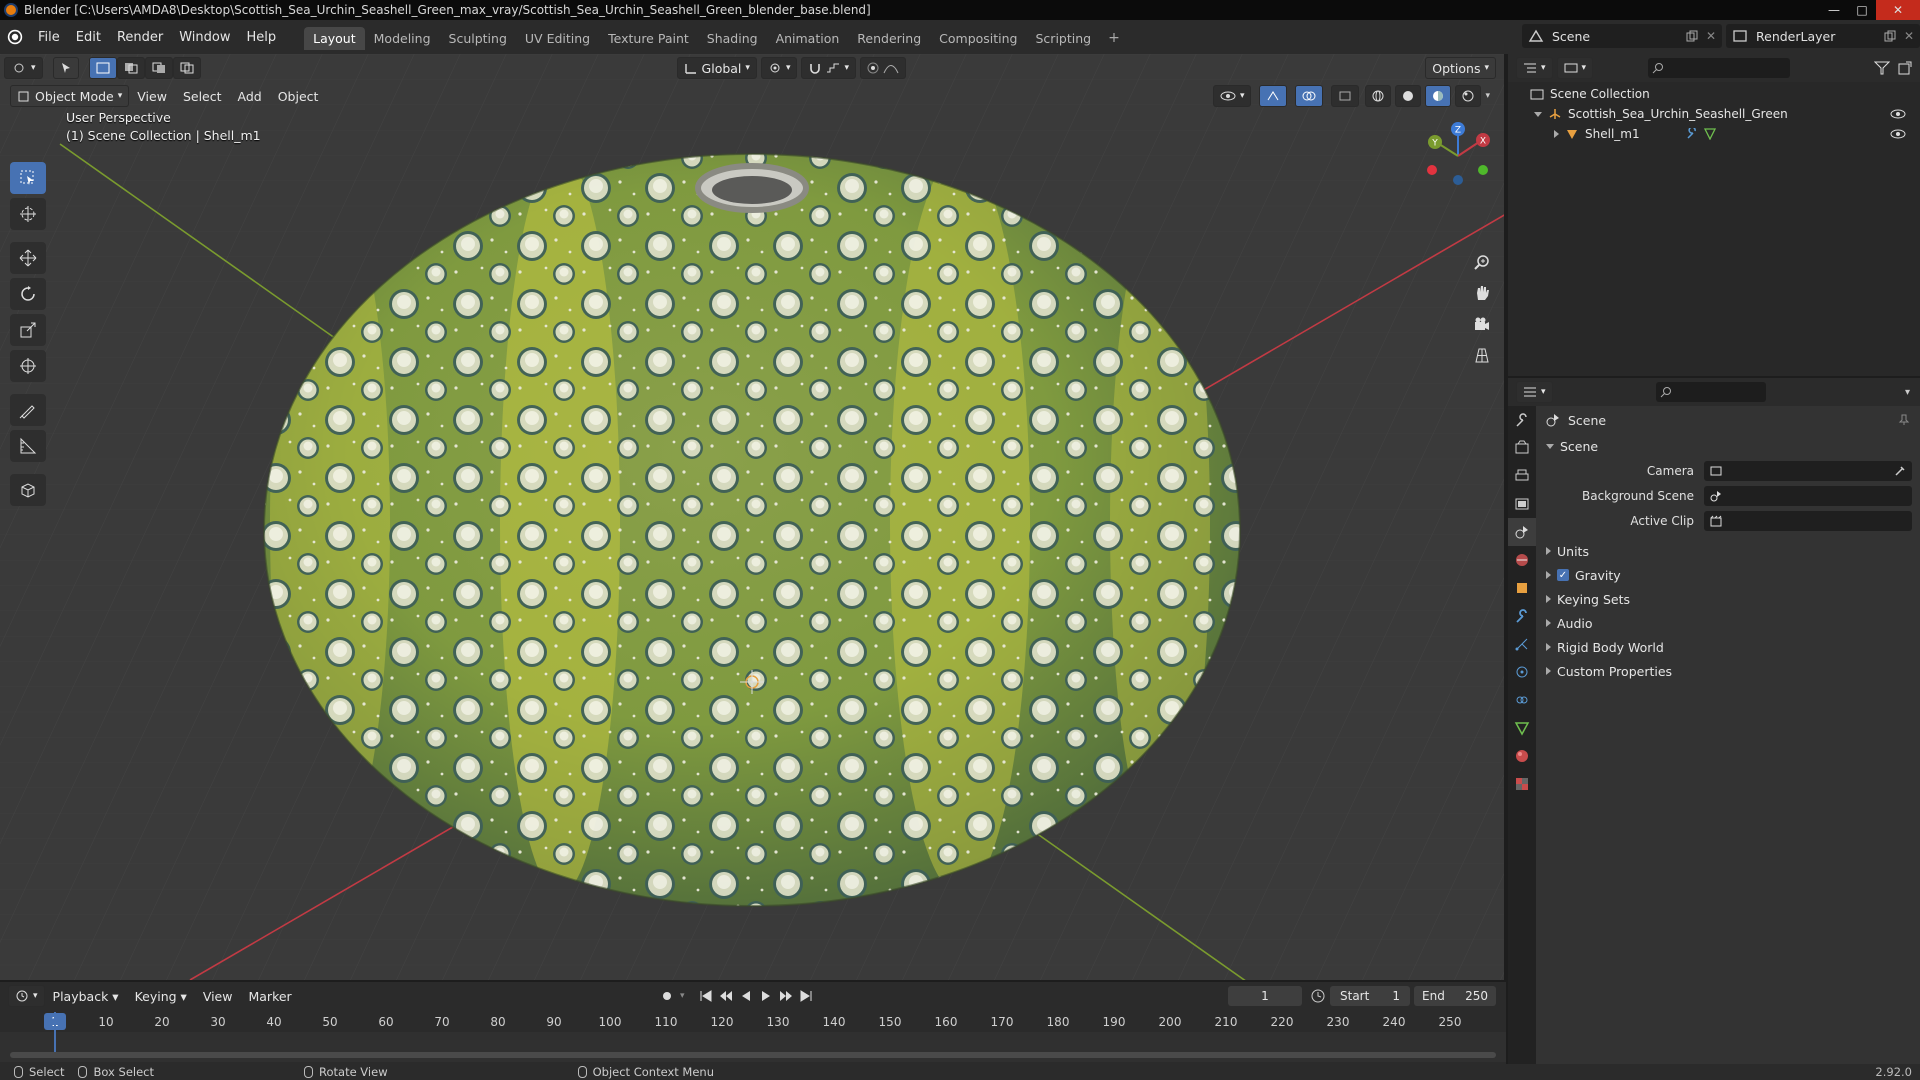 This screenshot has width=1920, height=1080. I want to click on transform-orientation-dropdown: Global ▾, so click(716, 68).